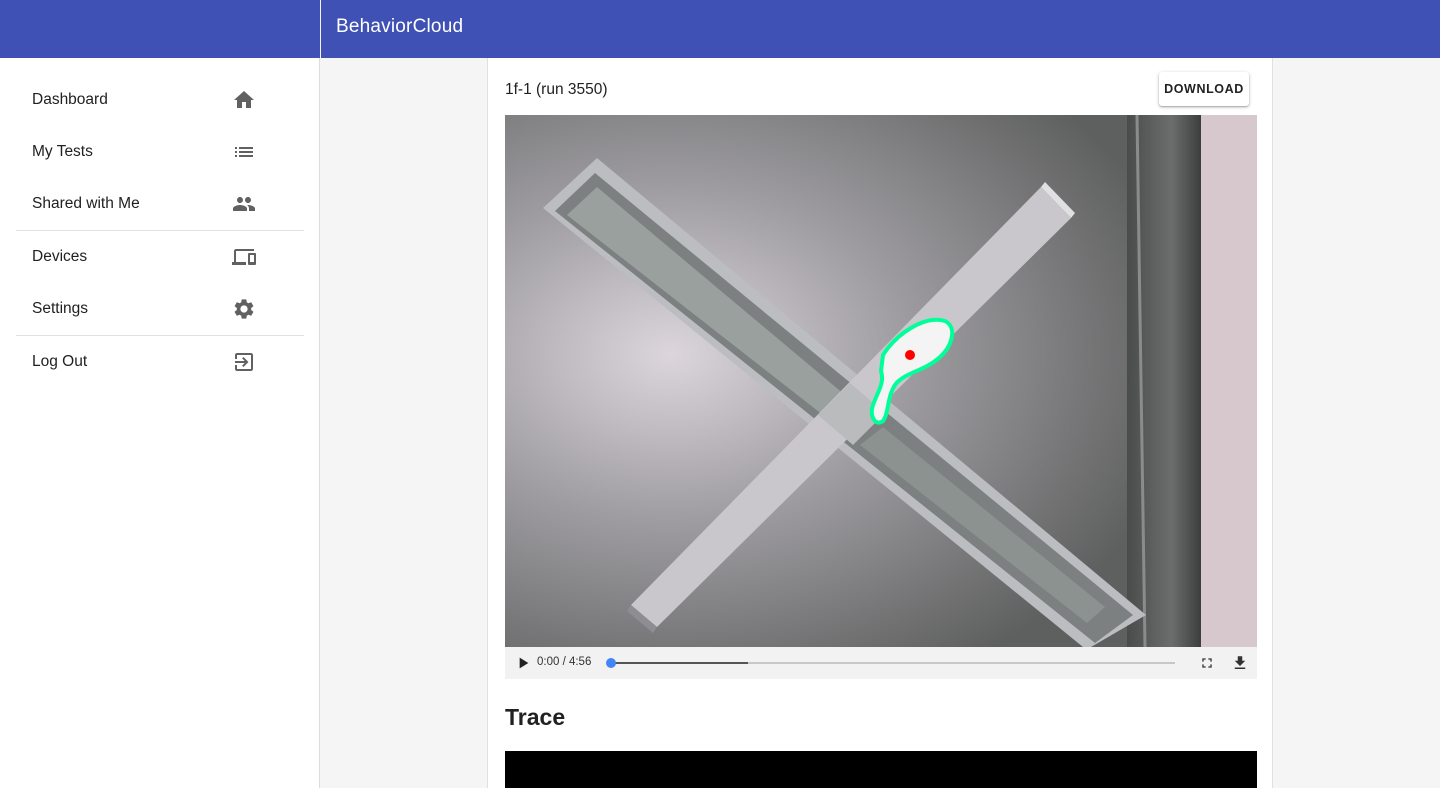 The image size is (1440, 788). Describe the element at coordinates (1240, 663) in the screenshot. I see `download-icon` at that location.